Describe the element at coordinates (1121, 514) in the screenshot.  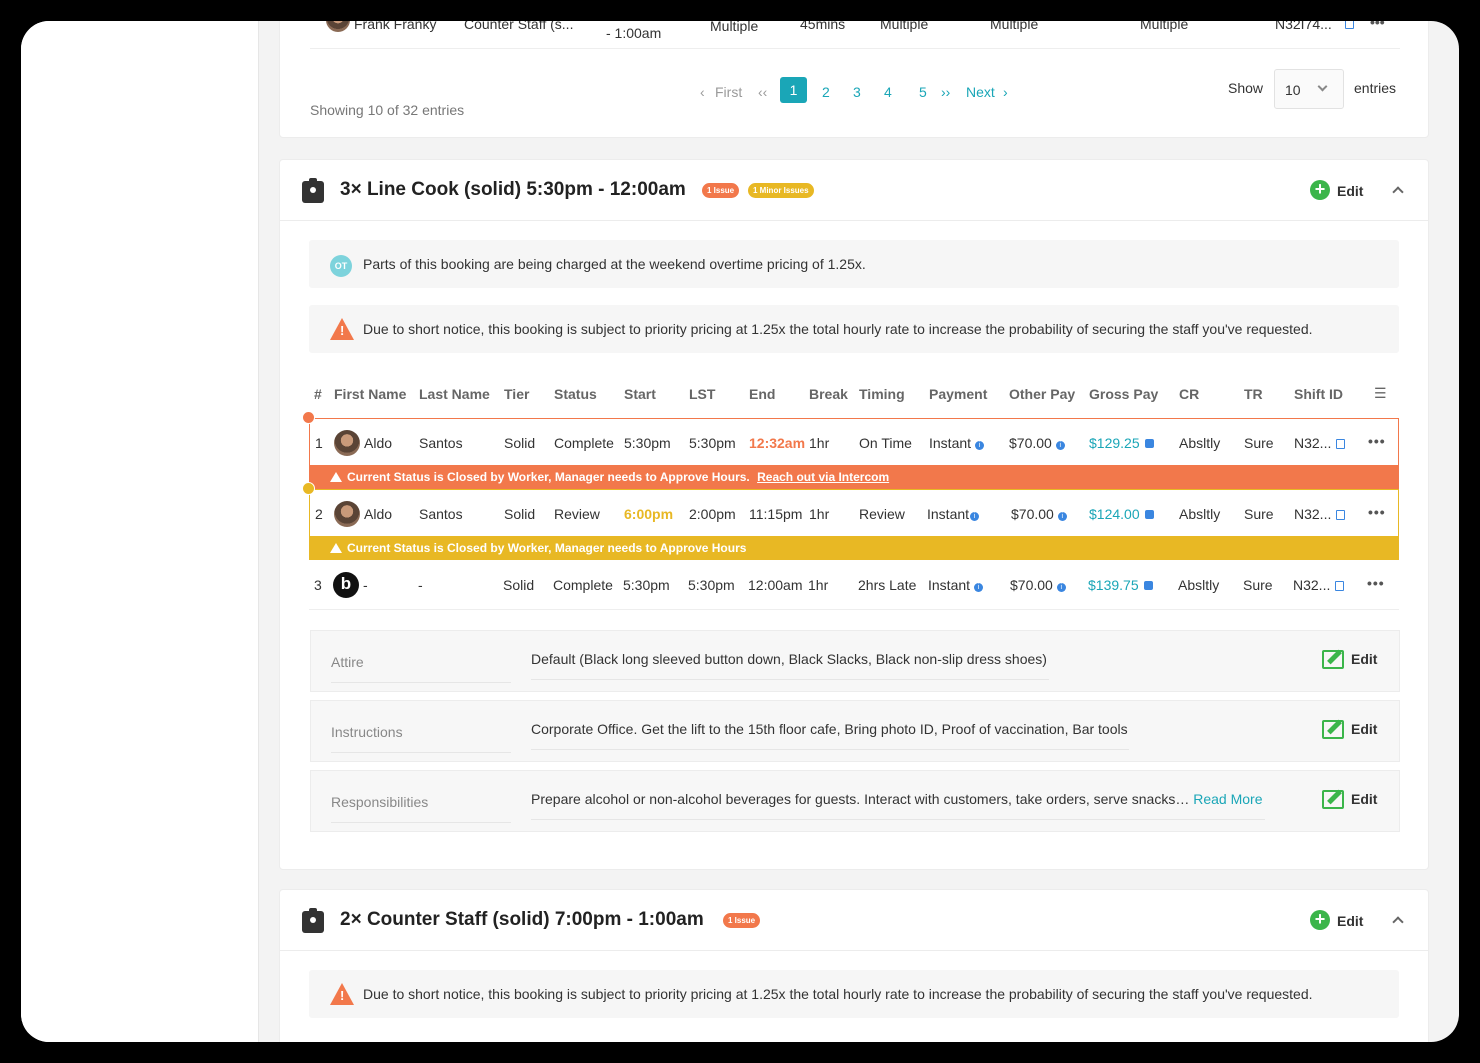
I see `gross-pay: $124.00` at that location.